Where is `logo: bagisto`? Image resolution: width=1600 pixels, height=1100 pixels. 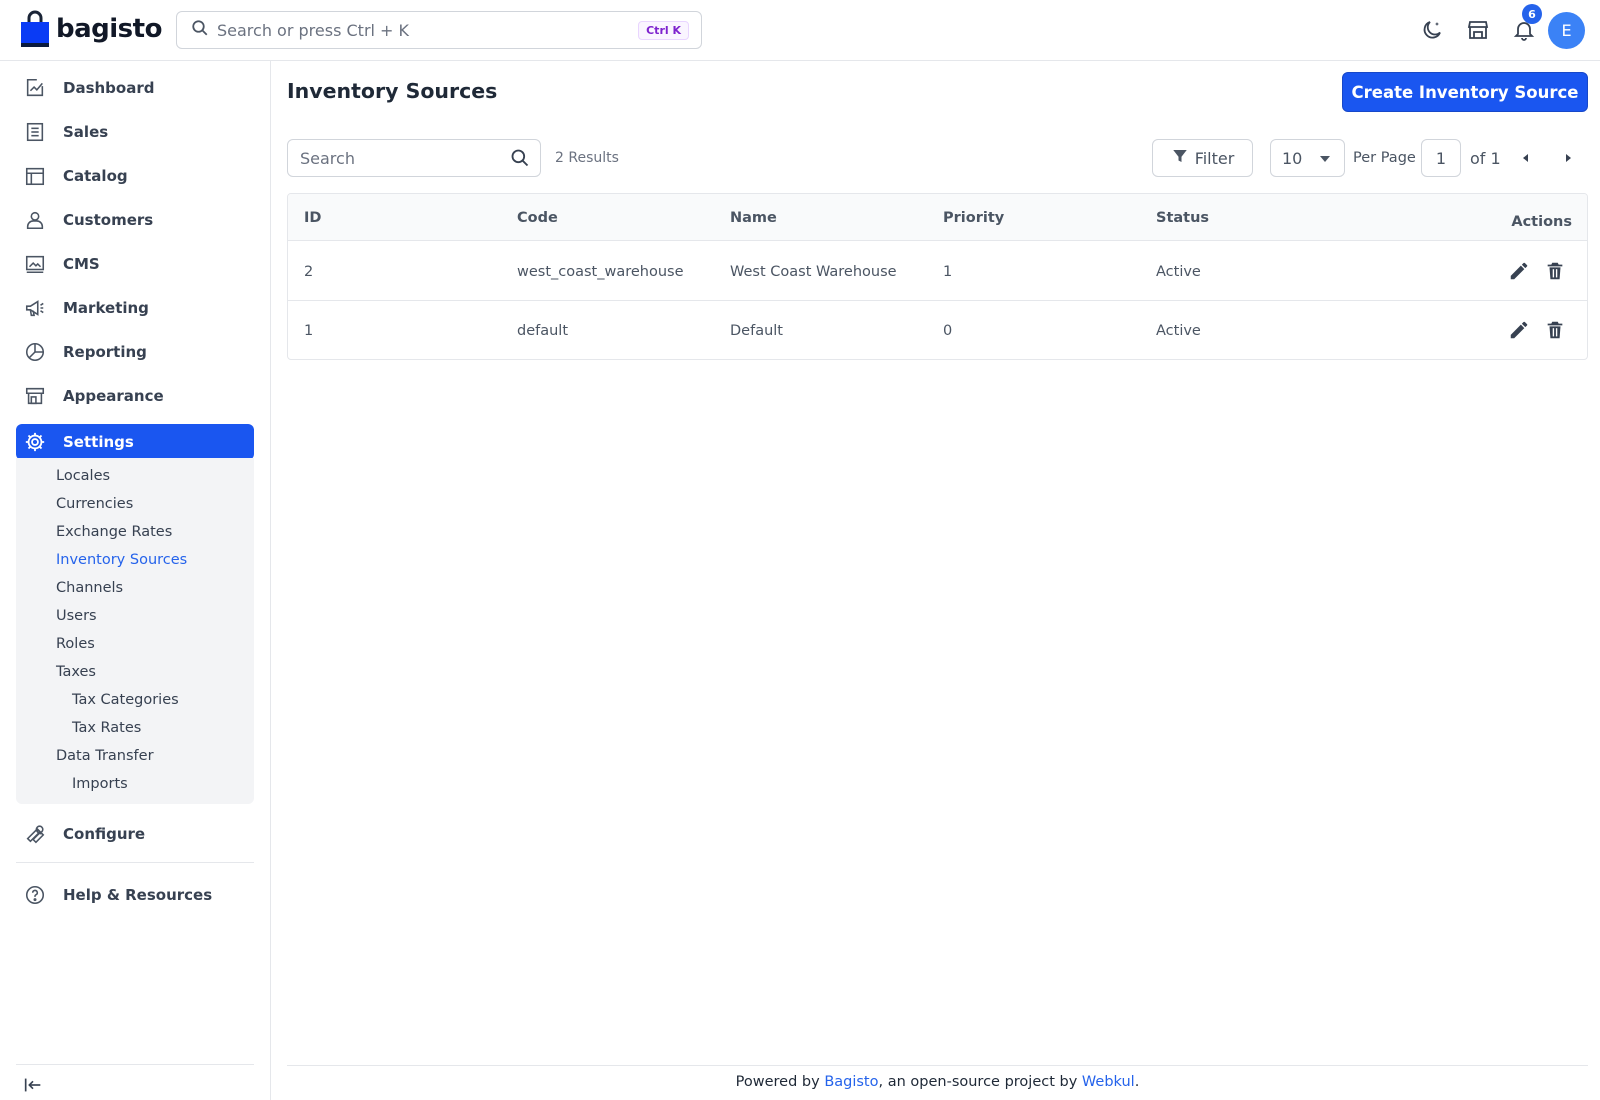
logo: bagisto is located at coordinates (91, 29).